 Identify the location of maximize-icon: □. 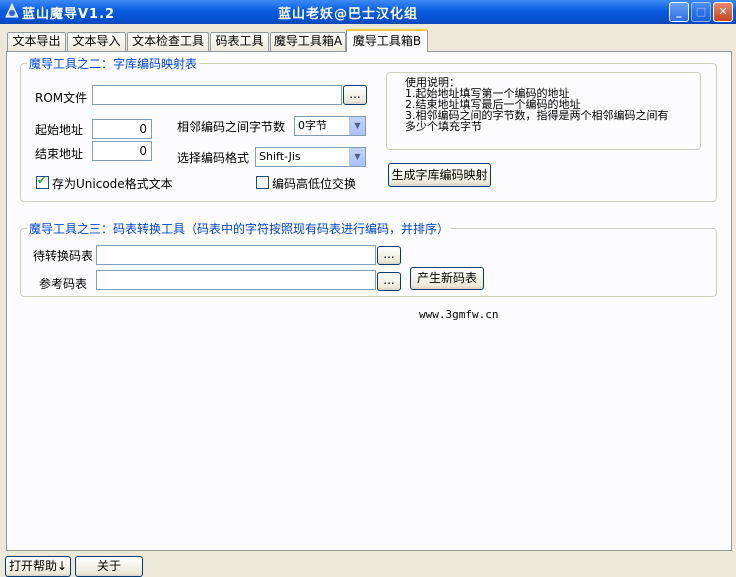
(701, 11).